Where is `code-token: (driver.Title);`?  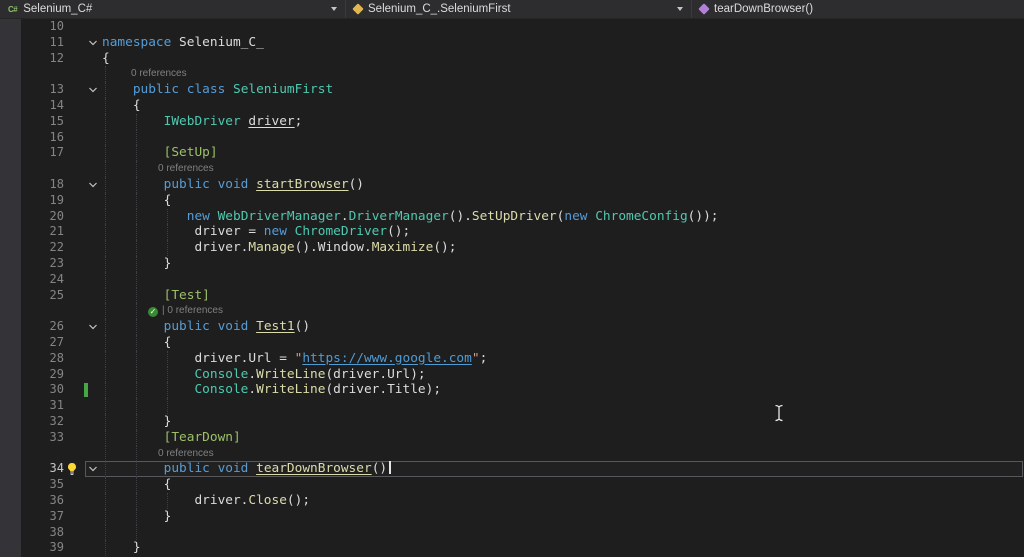 code-token: (driver.Title); is located at coordinates (383, 390).